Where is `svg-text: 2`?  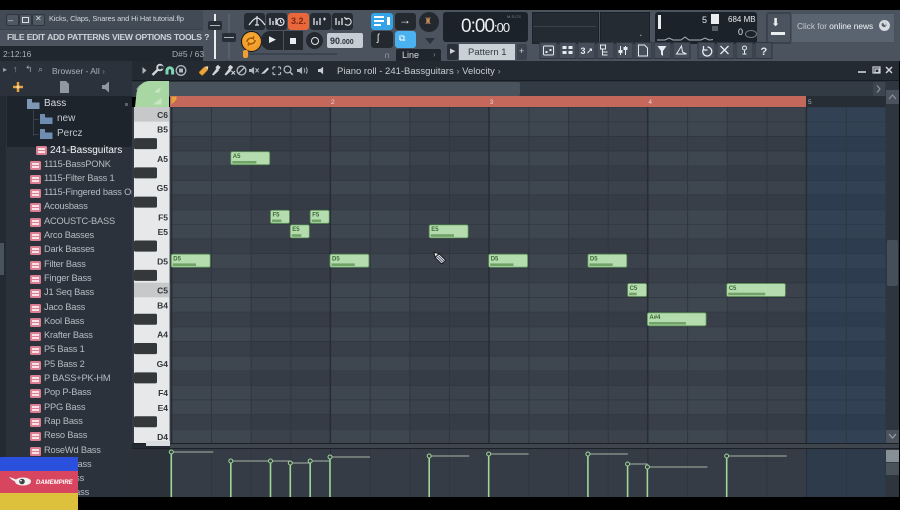 svg-text: 2 is located at coordinates (333, 102).